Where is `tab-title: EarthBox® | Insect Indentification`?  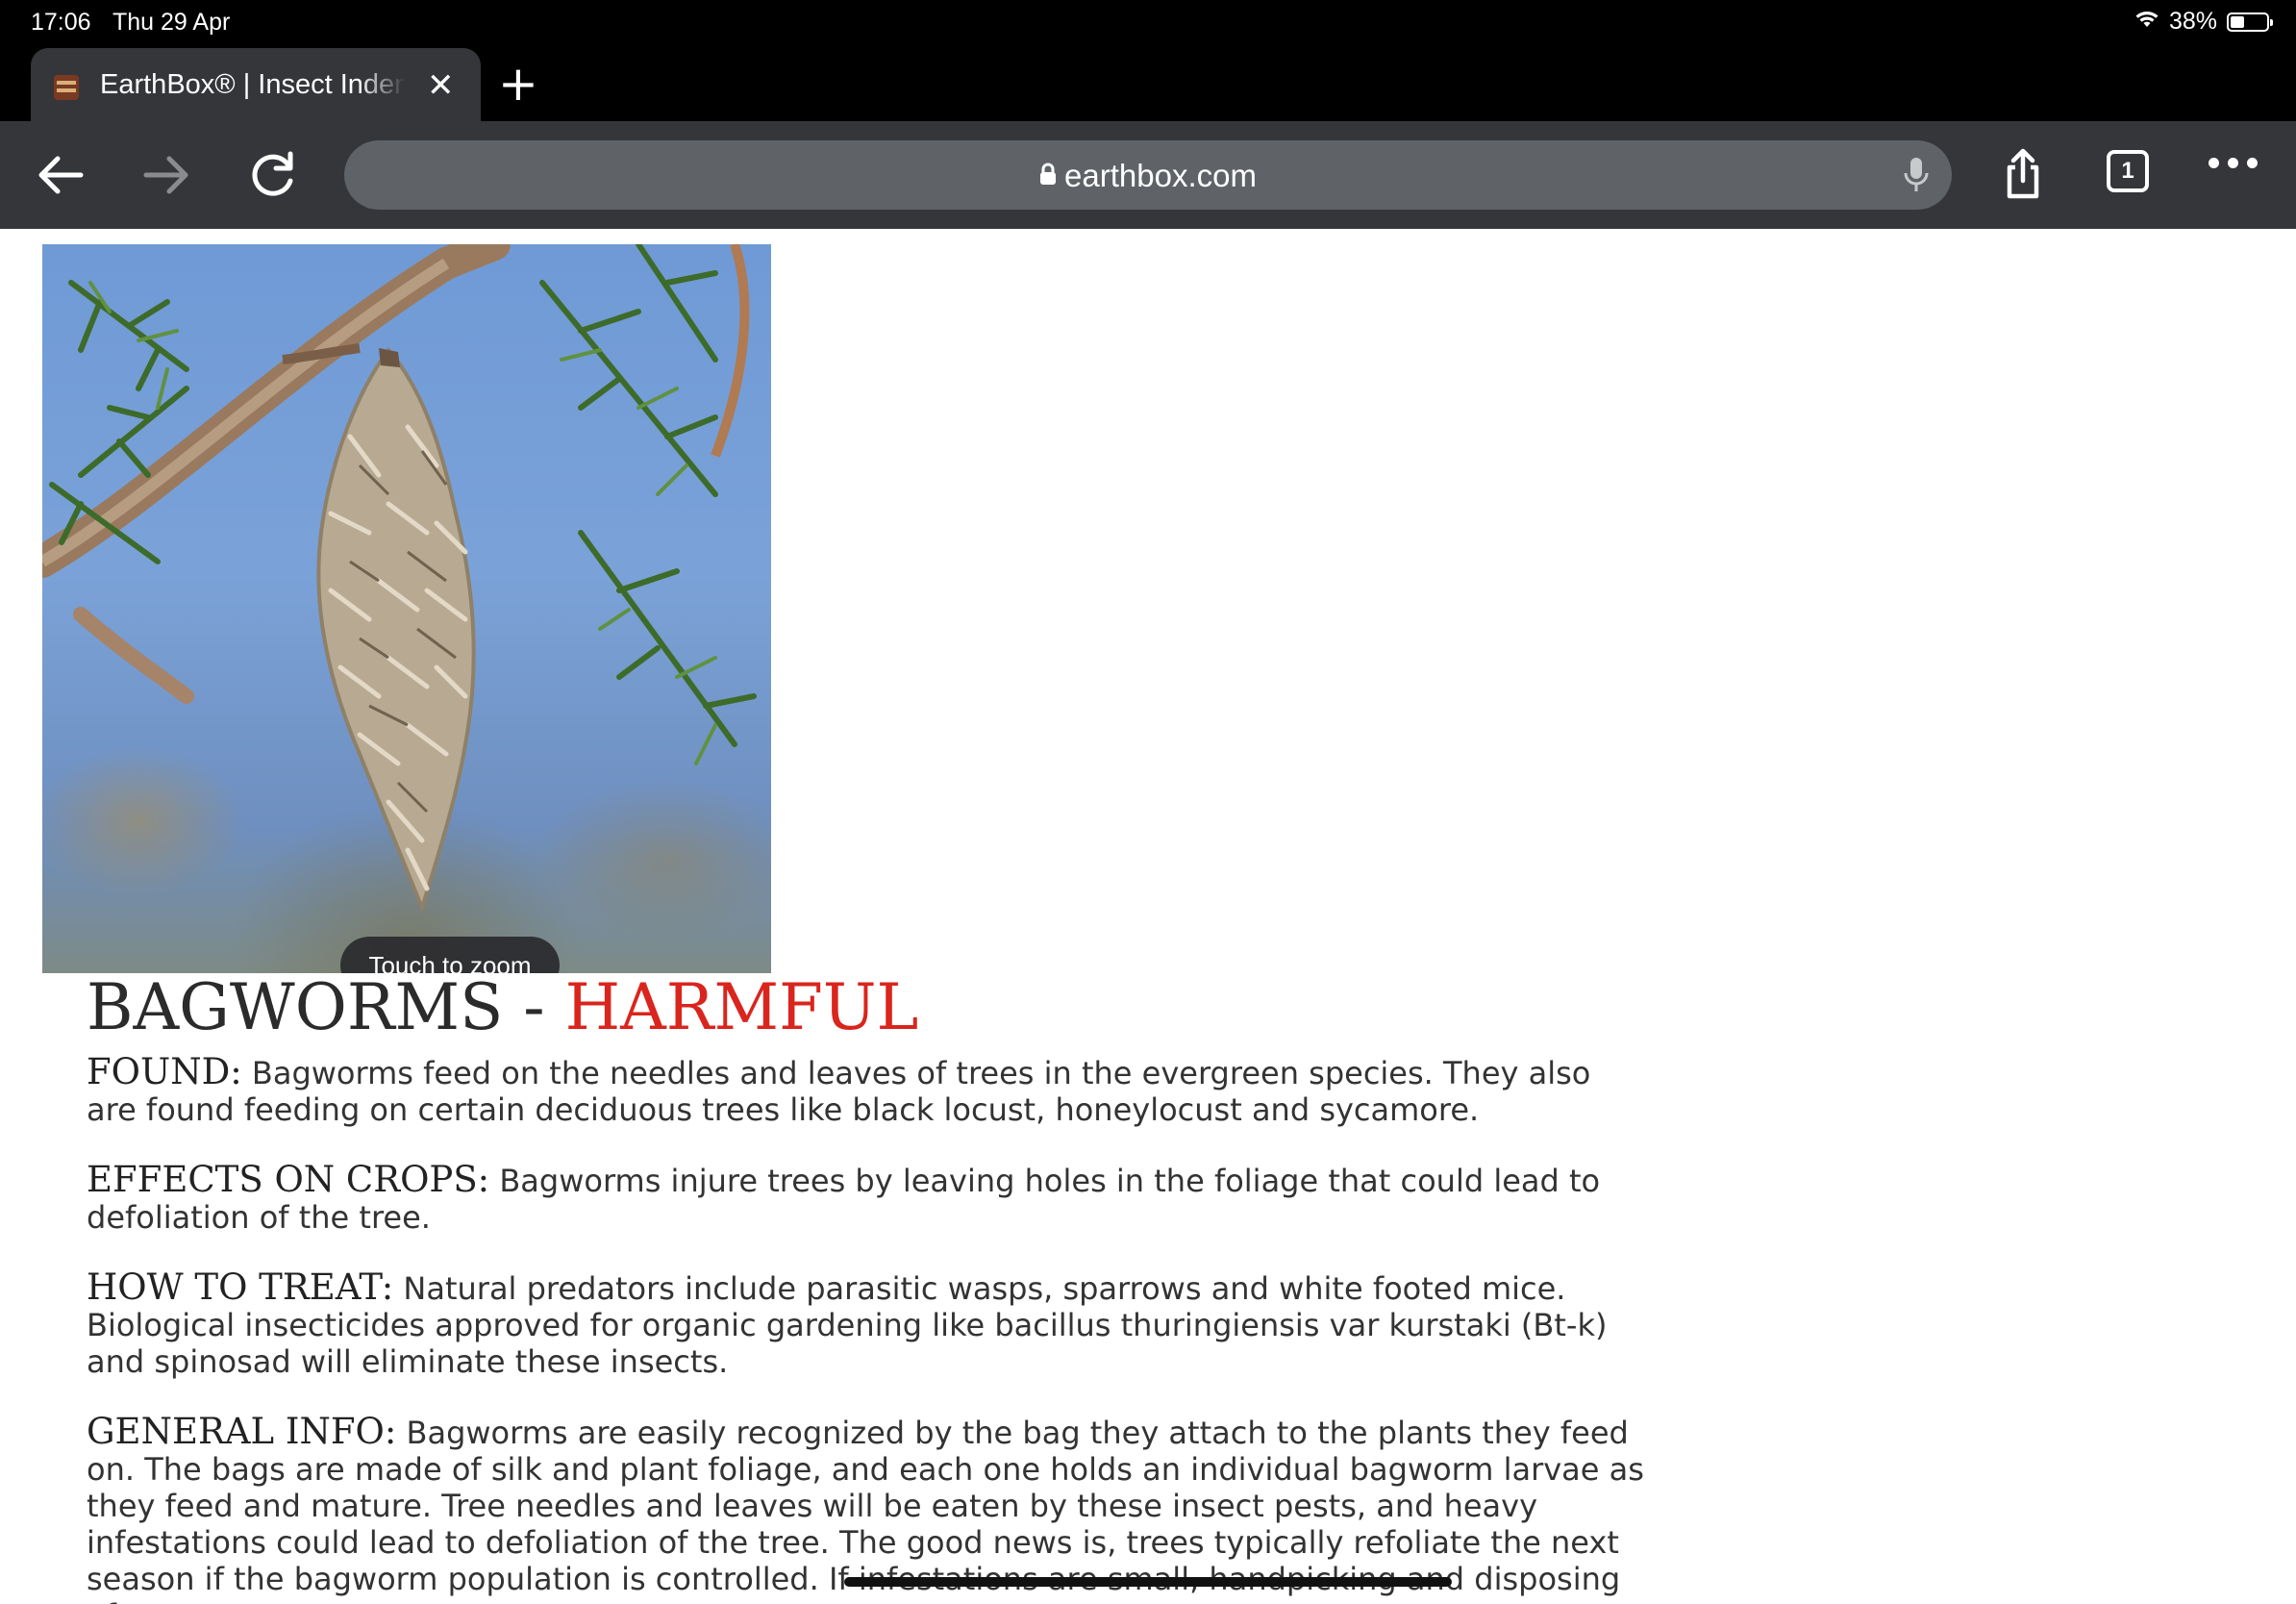 tab-title: EarthBox® | Insect Indentification is located at coordinates (253, 84).